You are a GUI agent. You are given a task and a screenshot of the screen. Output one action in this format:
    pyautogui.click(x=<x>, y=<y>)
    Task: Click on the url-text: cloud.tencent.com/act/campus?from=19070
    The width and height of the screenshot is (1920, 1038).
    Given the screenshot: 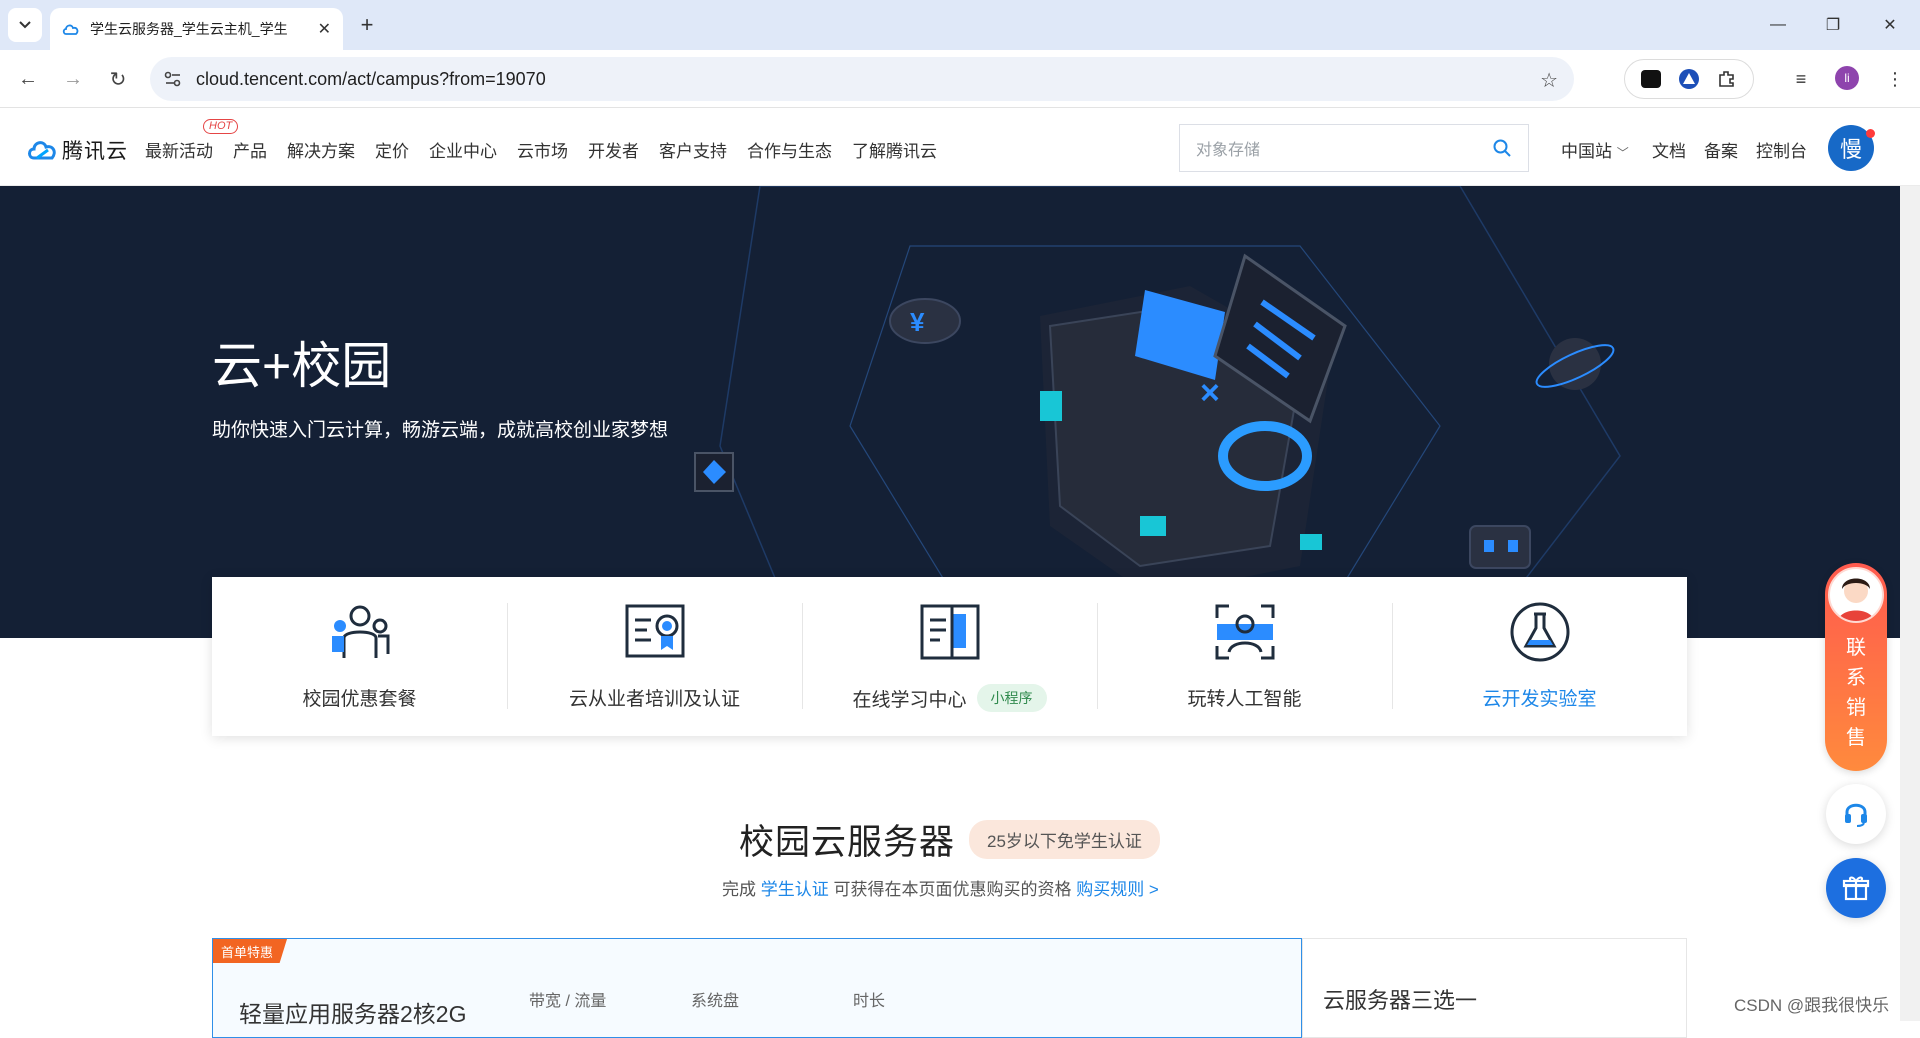 What is the action you would take?
    pyautogui.click(x=371, y=78)
    